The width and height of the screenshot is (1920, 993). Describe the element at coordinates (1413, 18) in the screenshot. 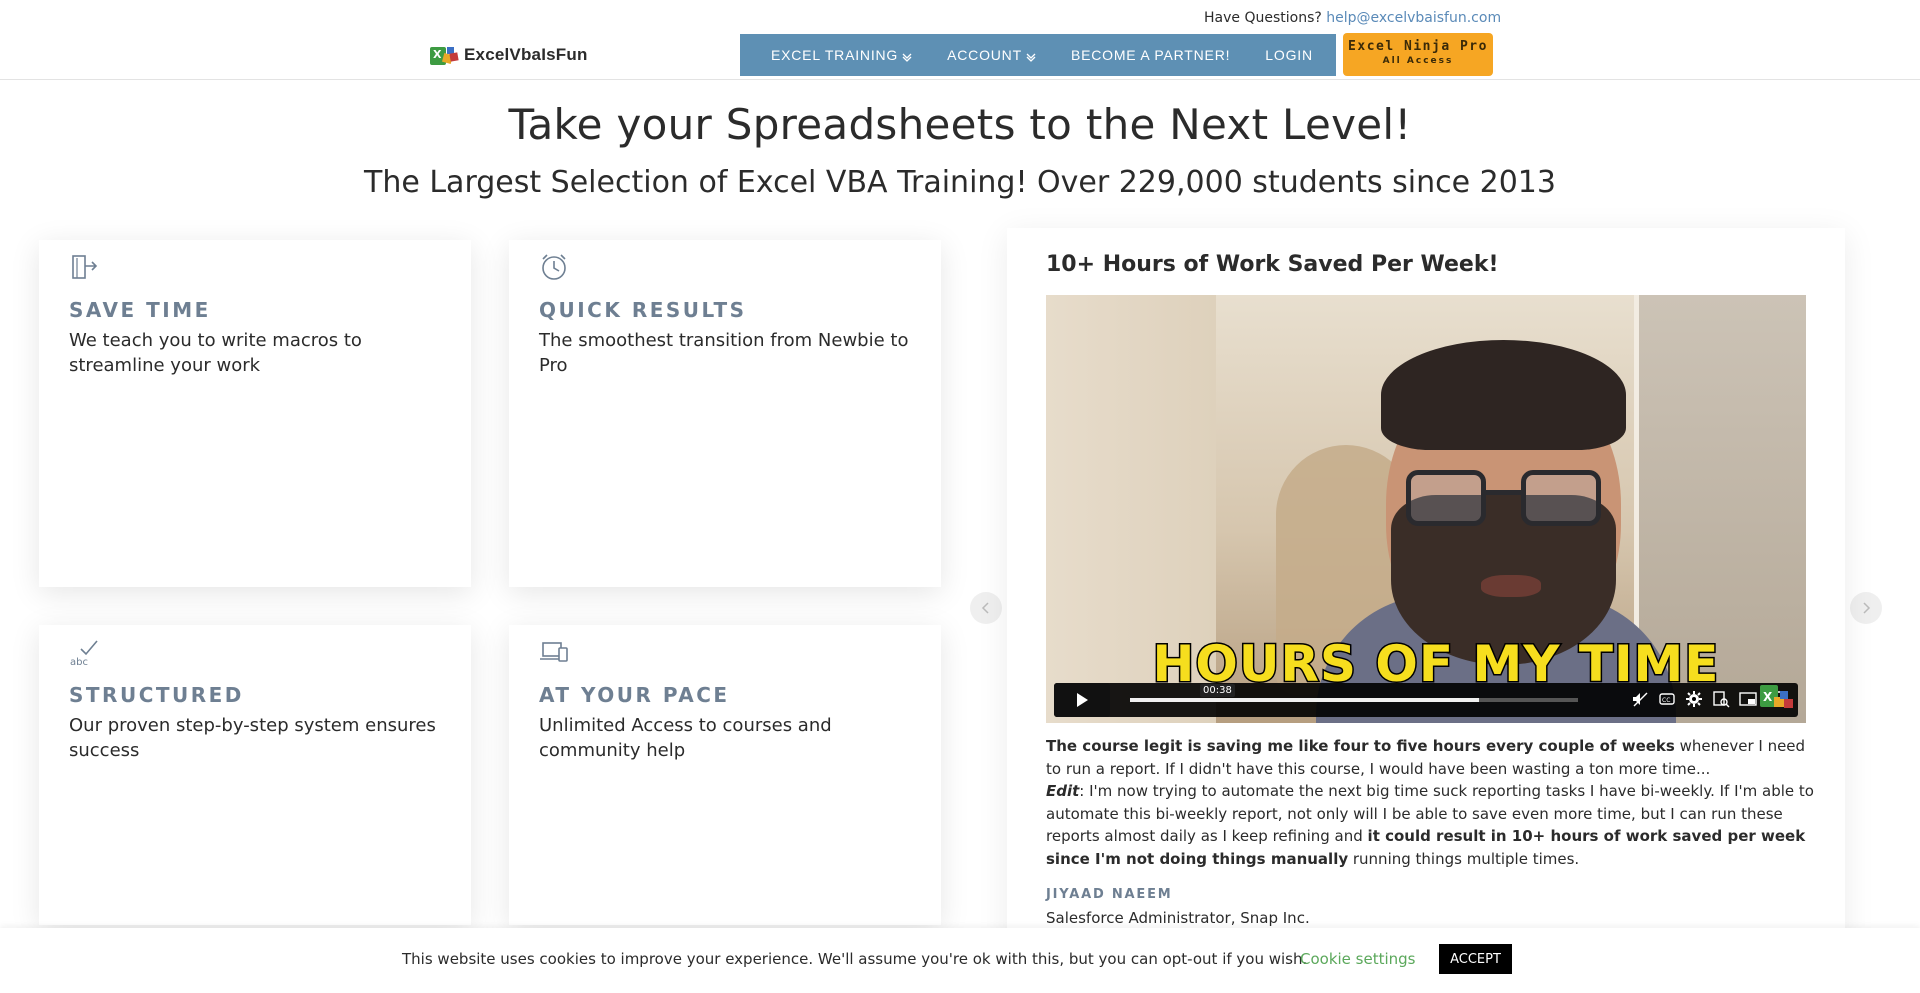

I see `contact-email-link: help@excelvbaisfun.com` at that location.